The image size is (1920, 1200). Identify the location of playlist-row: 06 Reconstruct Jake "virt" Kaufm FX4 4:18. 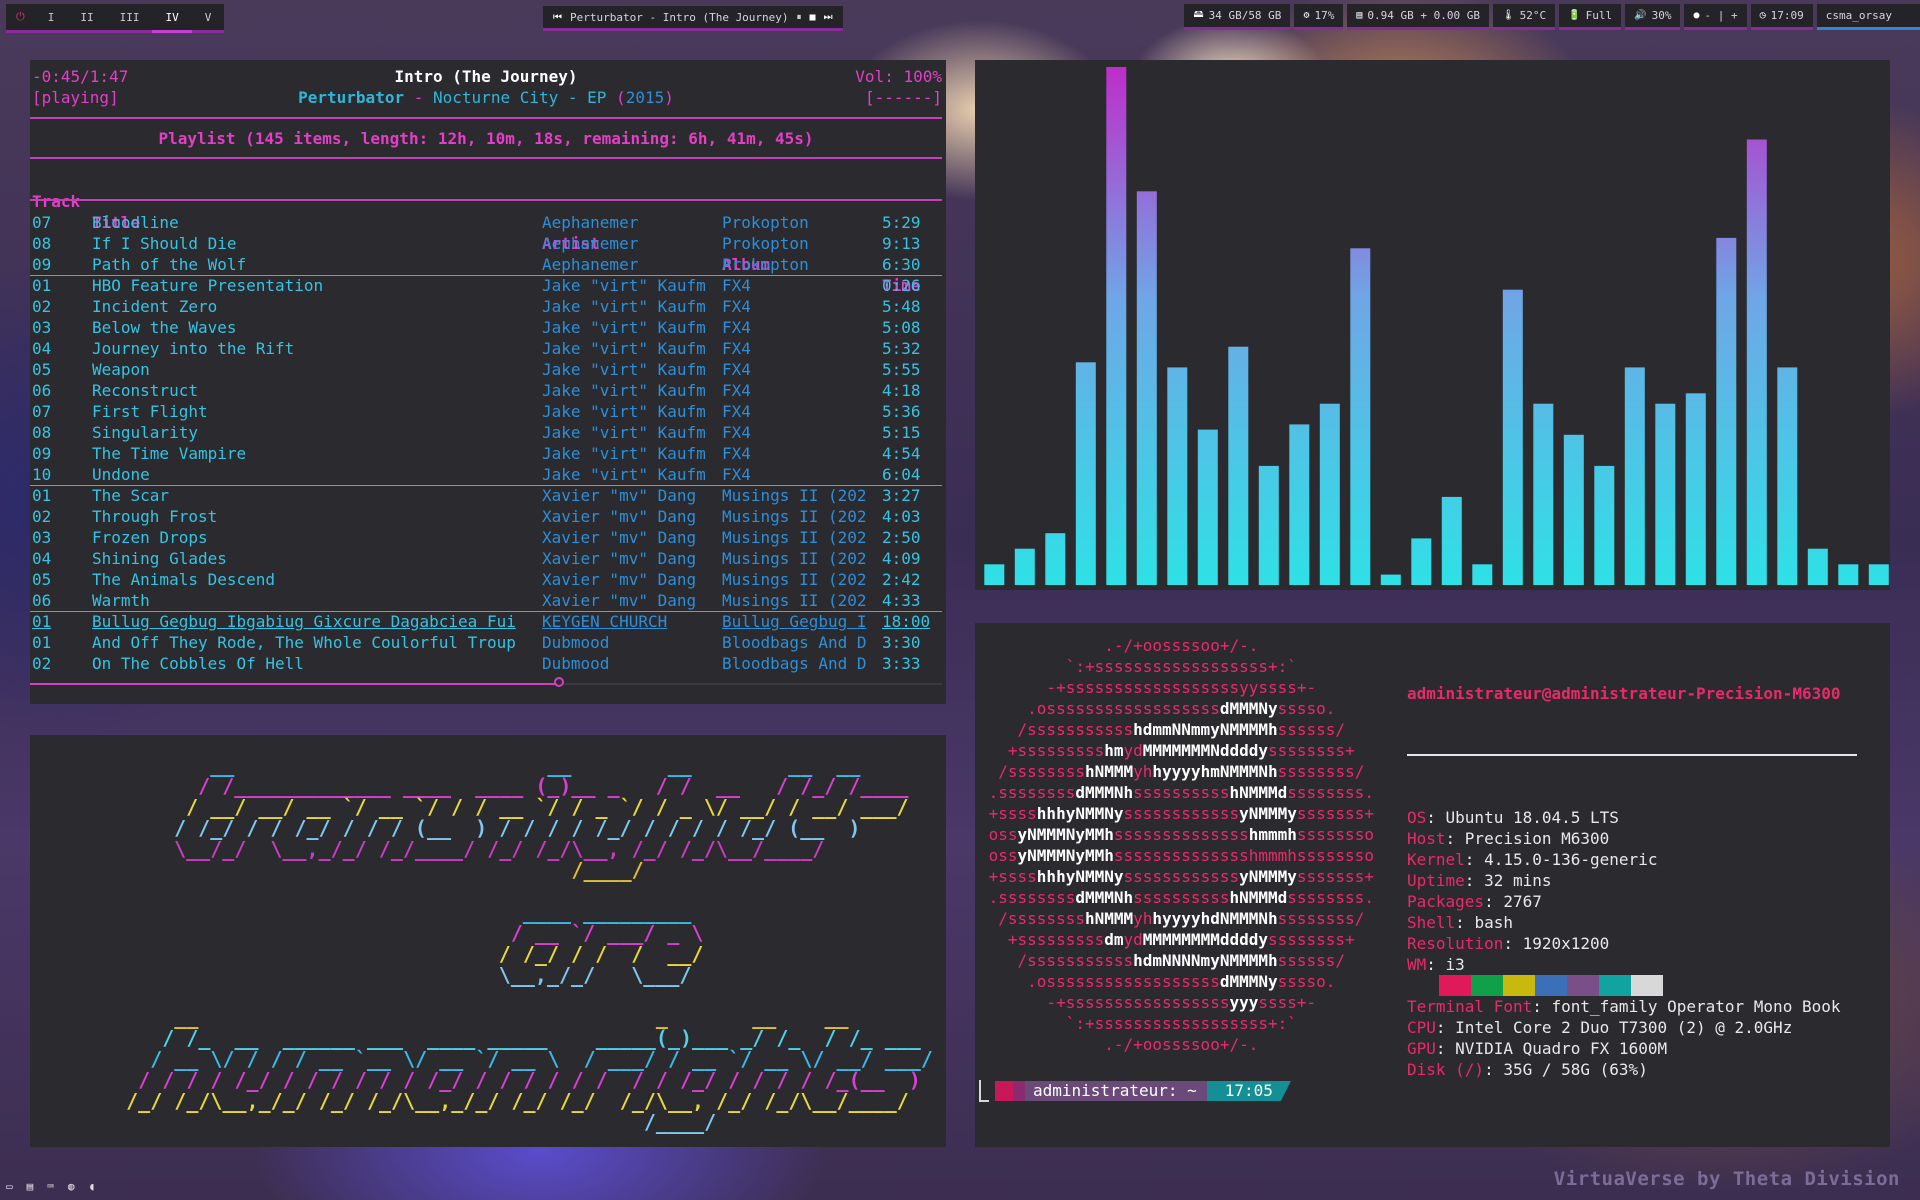
(486, 390).